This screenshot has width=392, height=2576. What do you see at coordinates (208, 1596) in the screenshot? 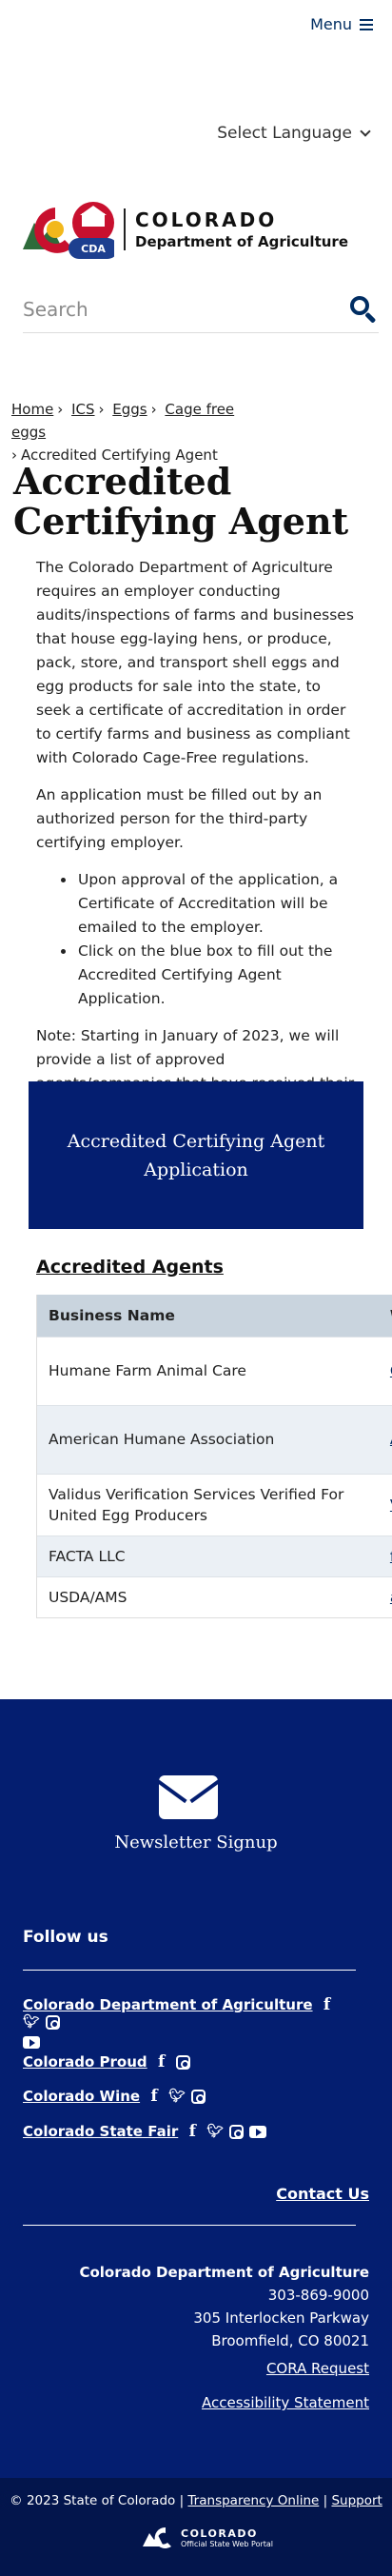
I see `business-name-cell: USDA/AMS` at bounding box center [208, 1596].